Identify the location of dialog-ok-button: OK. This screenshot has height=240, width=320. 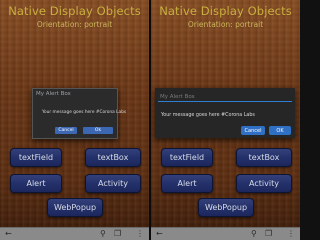
(280, 130).